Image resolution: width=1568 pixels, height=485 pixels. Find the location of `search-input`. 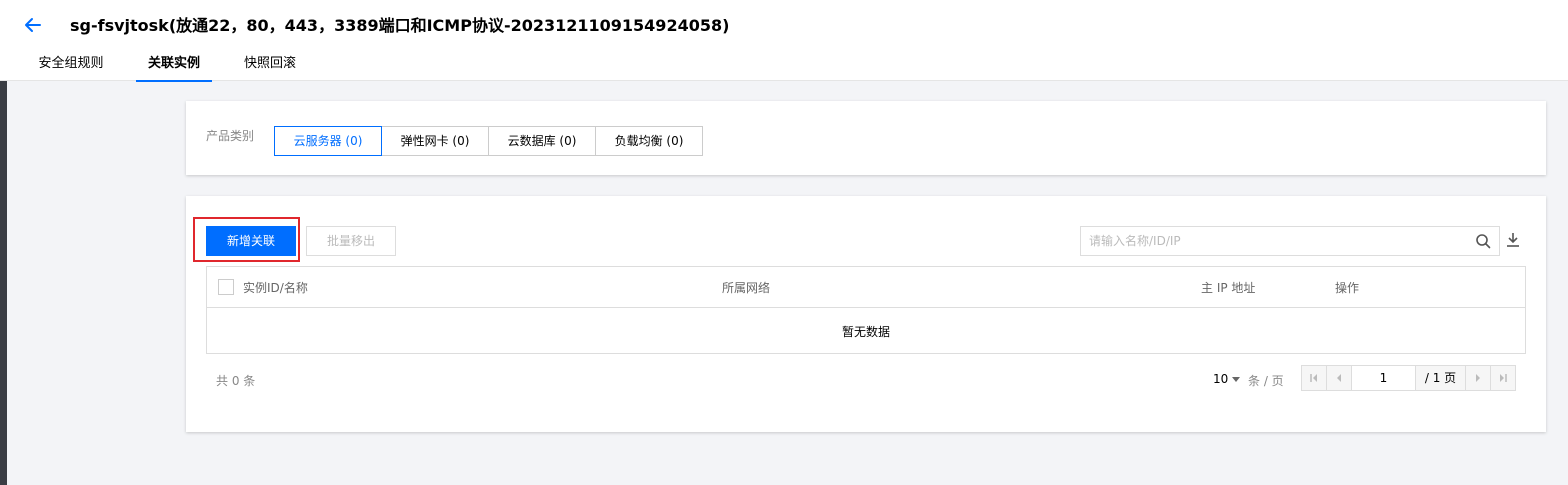

search-input is located at coordinates (1279, 241).